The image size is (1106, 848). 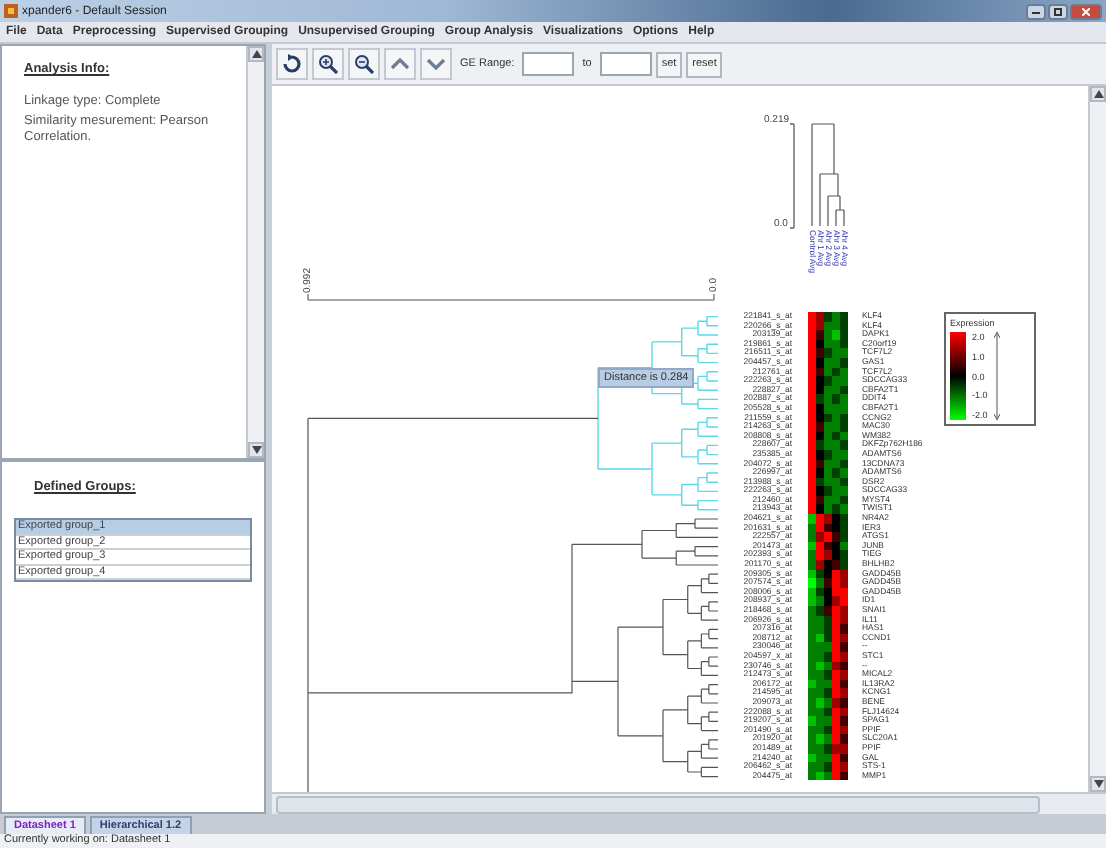 I want to click on zoom-in-button, so click(x=328, y=64).